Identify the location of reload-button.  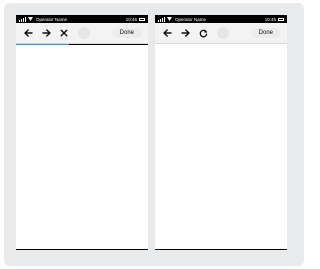
(203, 33).